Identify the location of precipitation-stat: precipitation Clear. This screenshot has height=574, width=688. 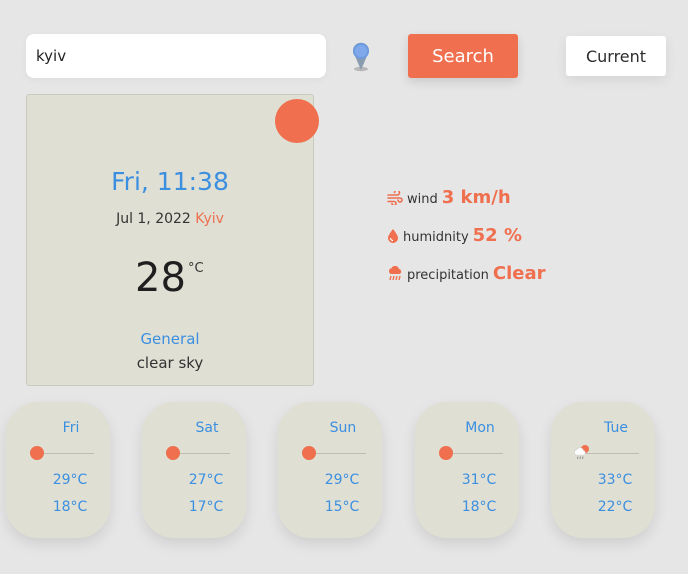
(466, 273).